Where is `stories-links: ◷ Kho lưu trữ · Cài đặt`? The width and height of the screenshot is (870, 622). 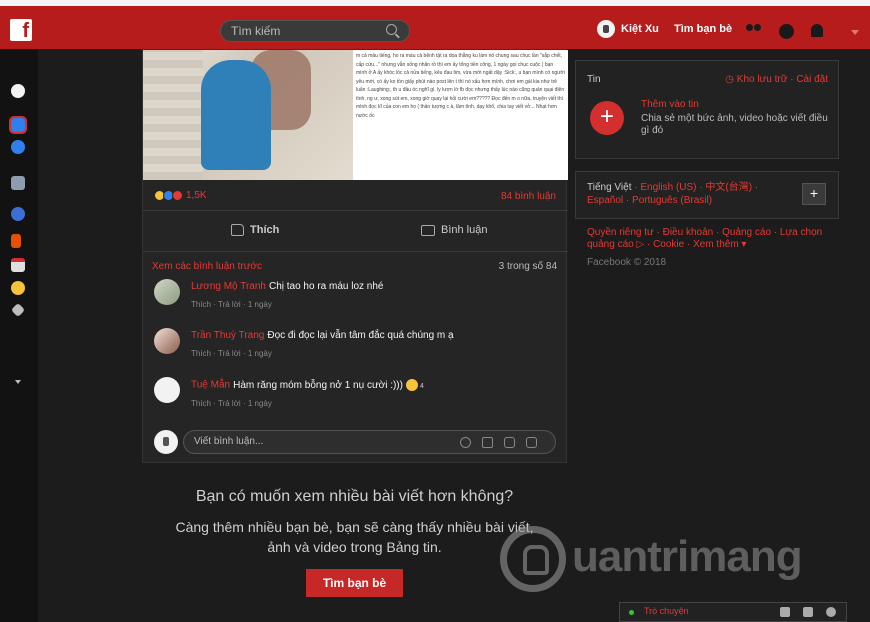
stories-links: ◷ Kho lưu trữ · Cài đặt is located at coordinates (776, 79).